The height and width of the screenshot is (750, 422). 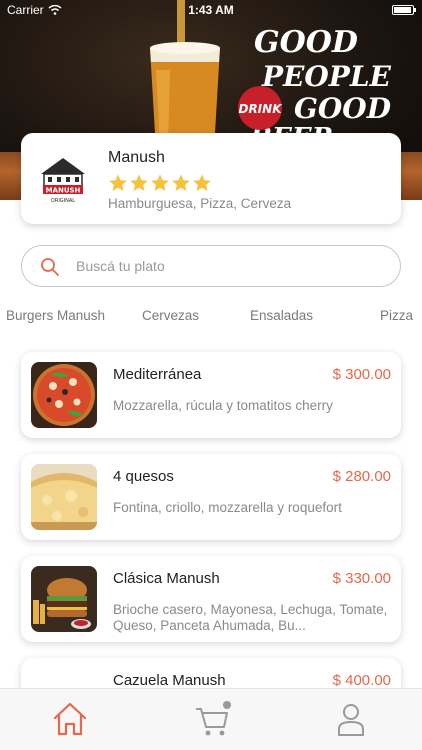 What do you see at coordinates (63, 191) in the screenshot?
I see `logo-text: MANUSH` at bounding box center [63, 191].